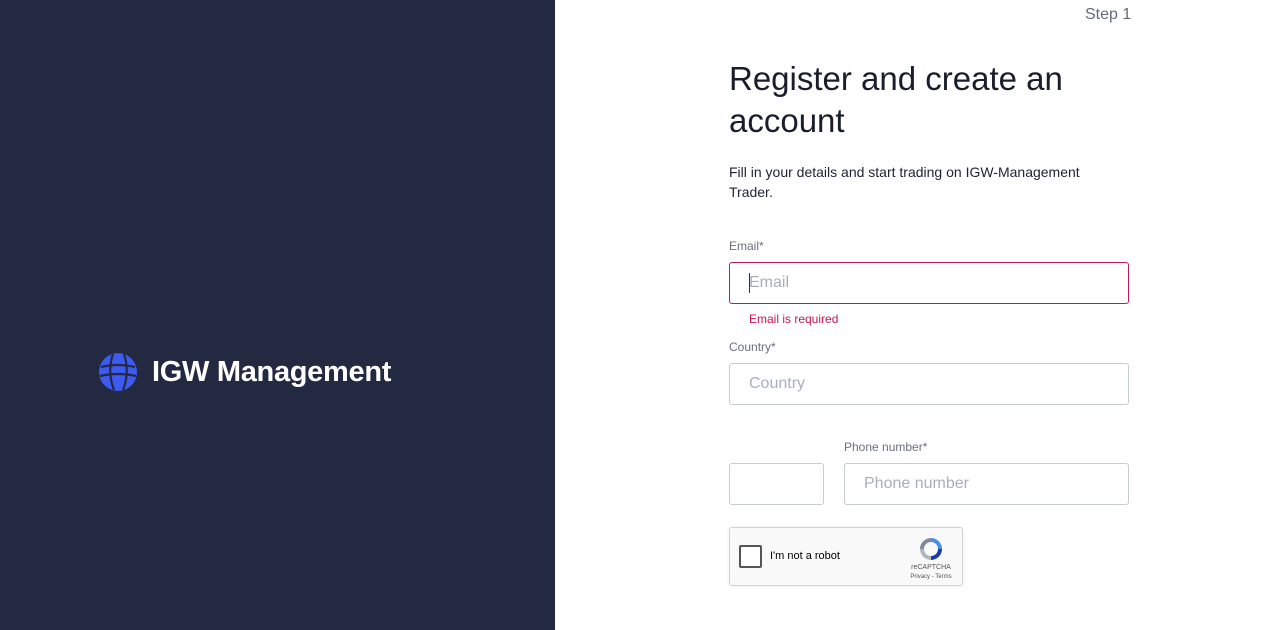 The height and width of the screenshot is (630, 1261). Describe the element at coordinates (929, 384) in the screenshot. I see `country-field` at that location.